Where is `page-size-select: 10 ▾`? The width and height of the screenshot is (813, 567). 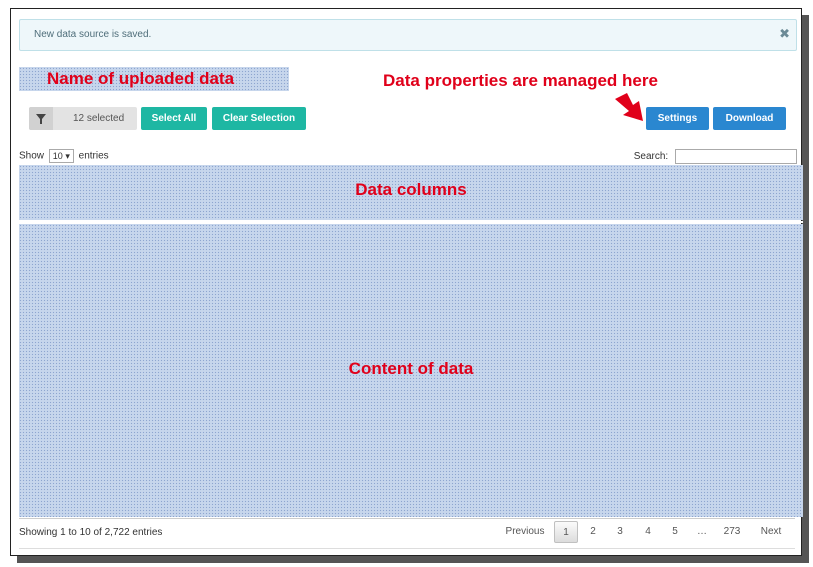
page-size-select: 10 ▾ is located at coordinates (61, 156).